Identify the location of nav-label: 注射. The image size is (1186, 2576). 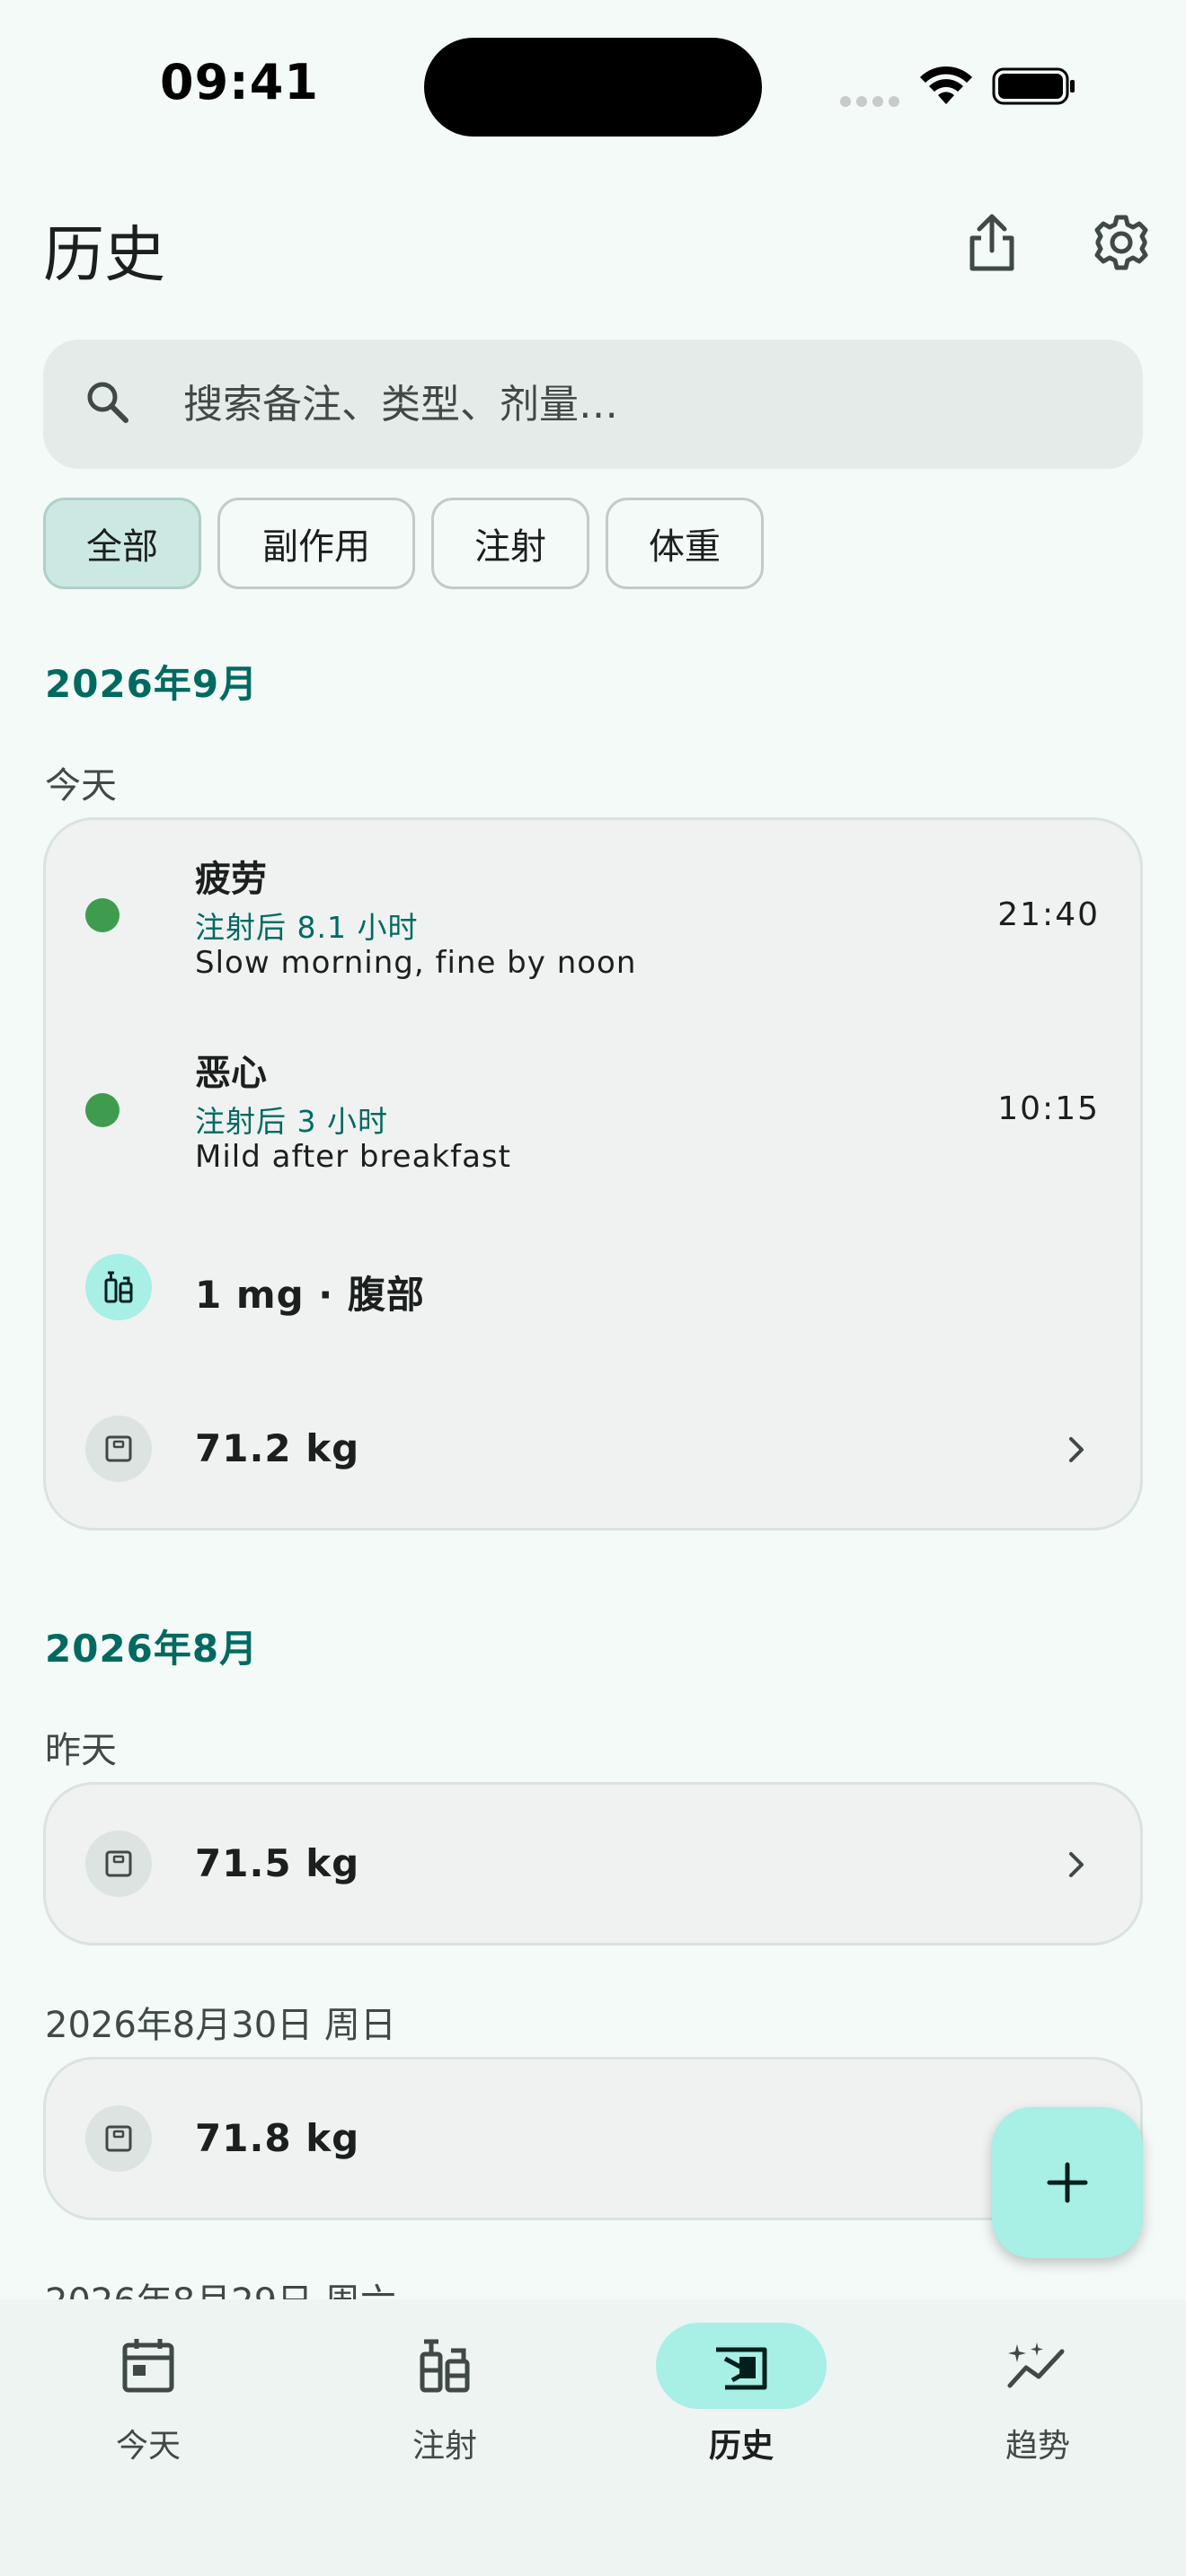
(444, 2446).